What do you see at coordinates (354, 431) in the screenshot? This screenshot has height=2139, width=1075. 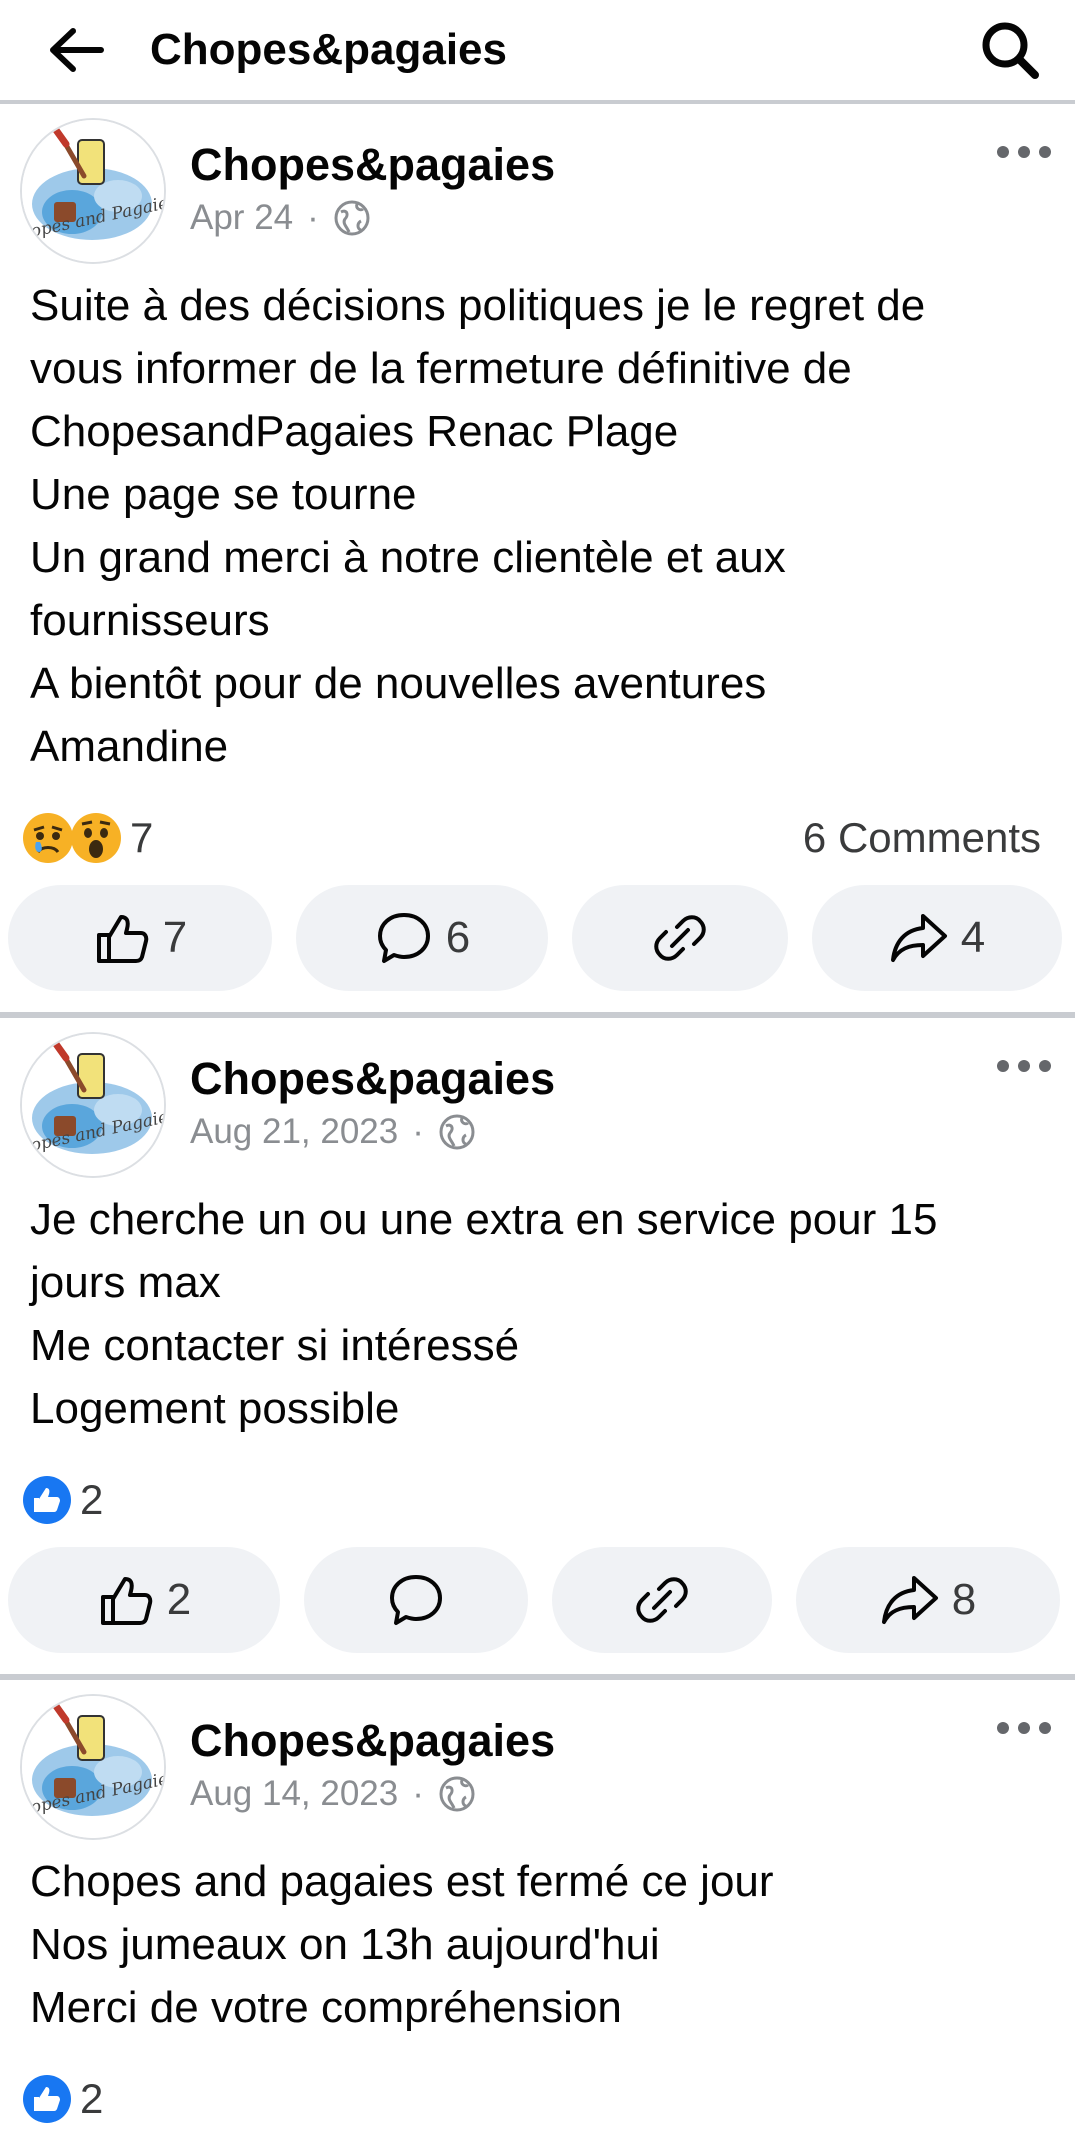 I see `post-text-line: ChopesandPagaies Renac Plage` at bounding box center [354, 431].